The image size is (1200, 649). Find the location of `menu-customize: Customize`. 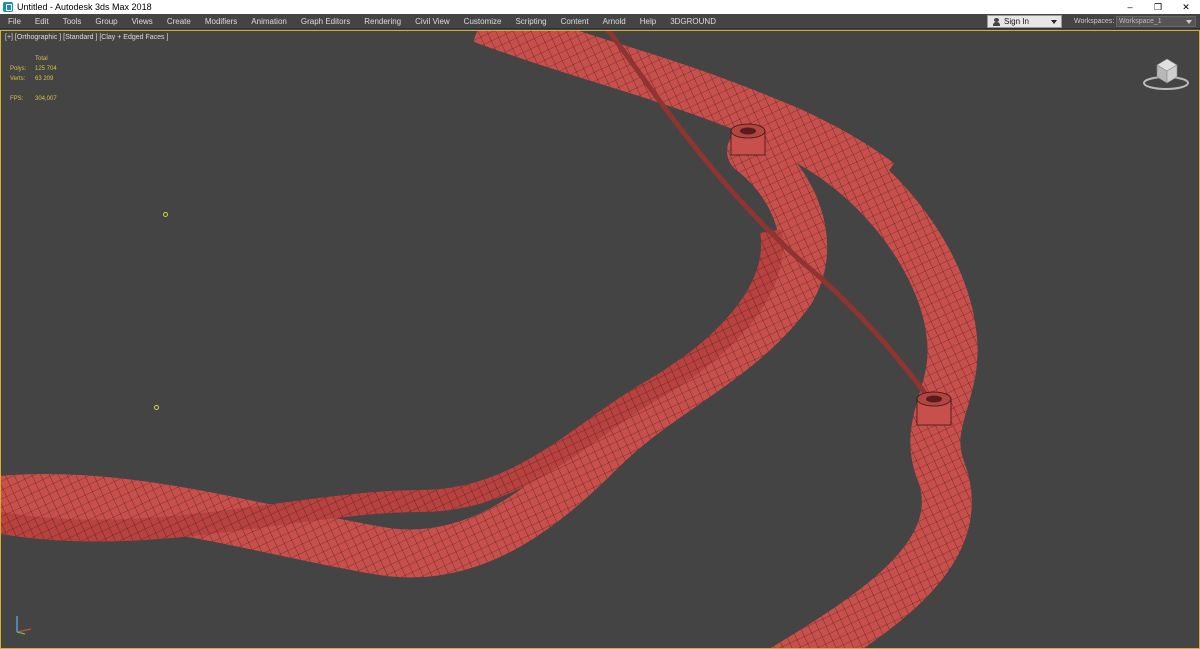

menu-customize: Customize is located at coordinates (483, 21).